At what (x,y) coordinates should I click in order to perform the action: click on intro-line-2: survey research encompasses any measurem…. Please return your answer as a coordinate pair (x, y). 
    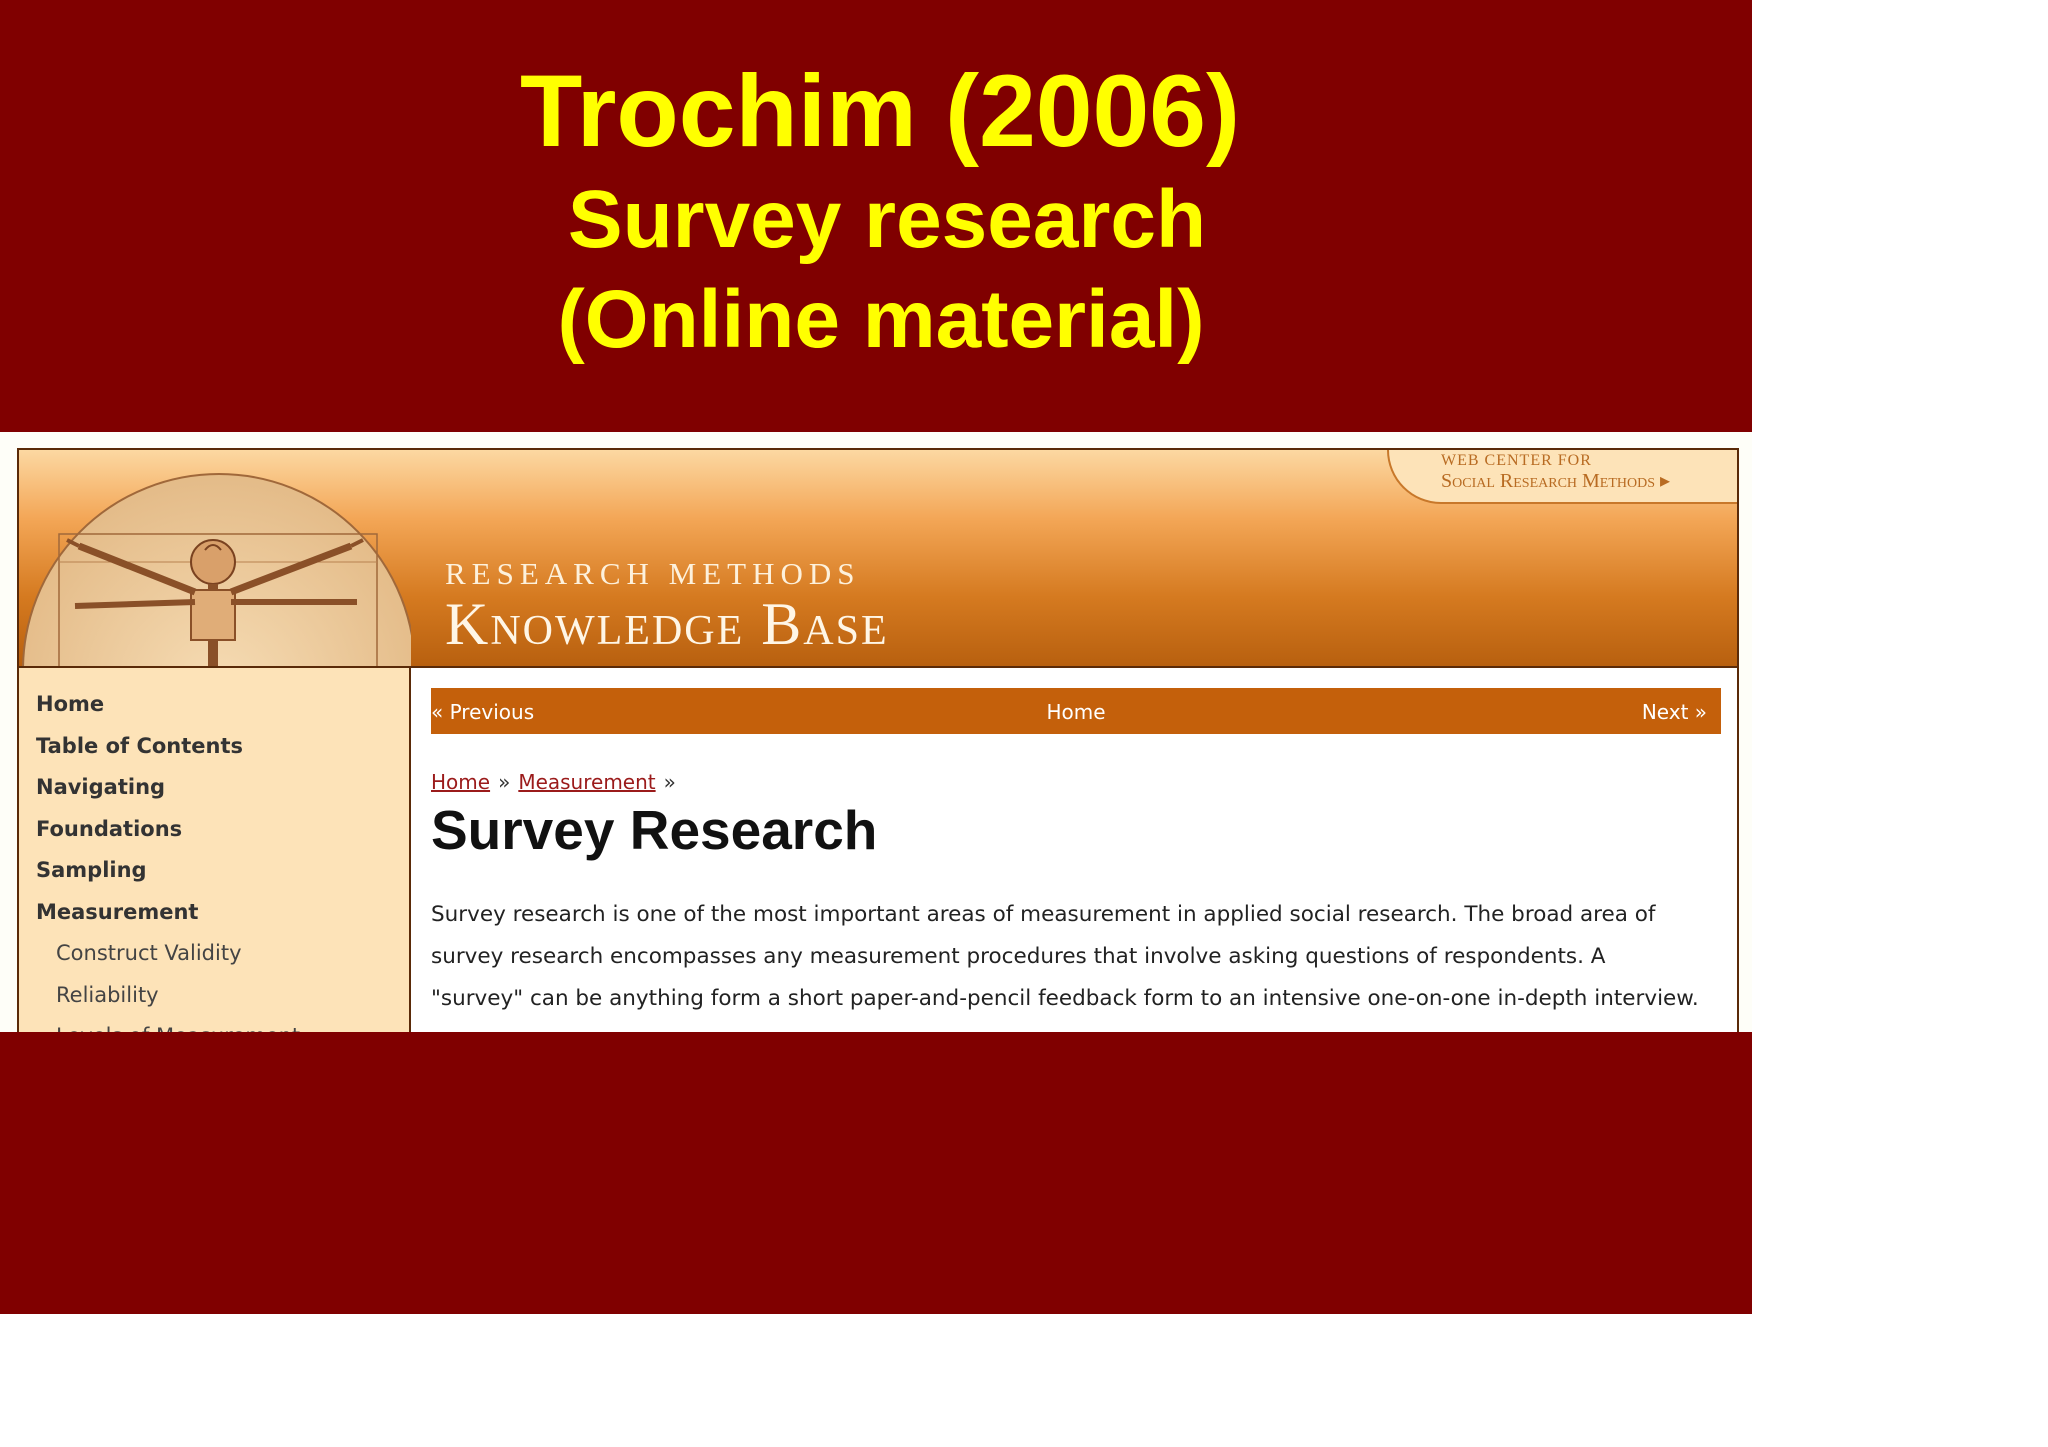
    Looking at the image, I should click on (1018, 956).